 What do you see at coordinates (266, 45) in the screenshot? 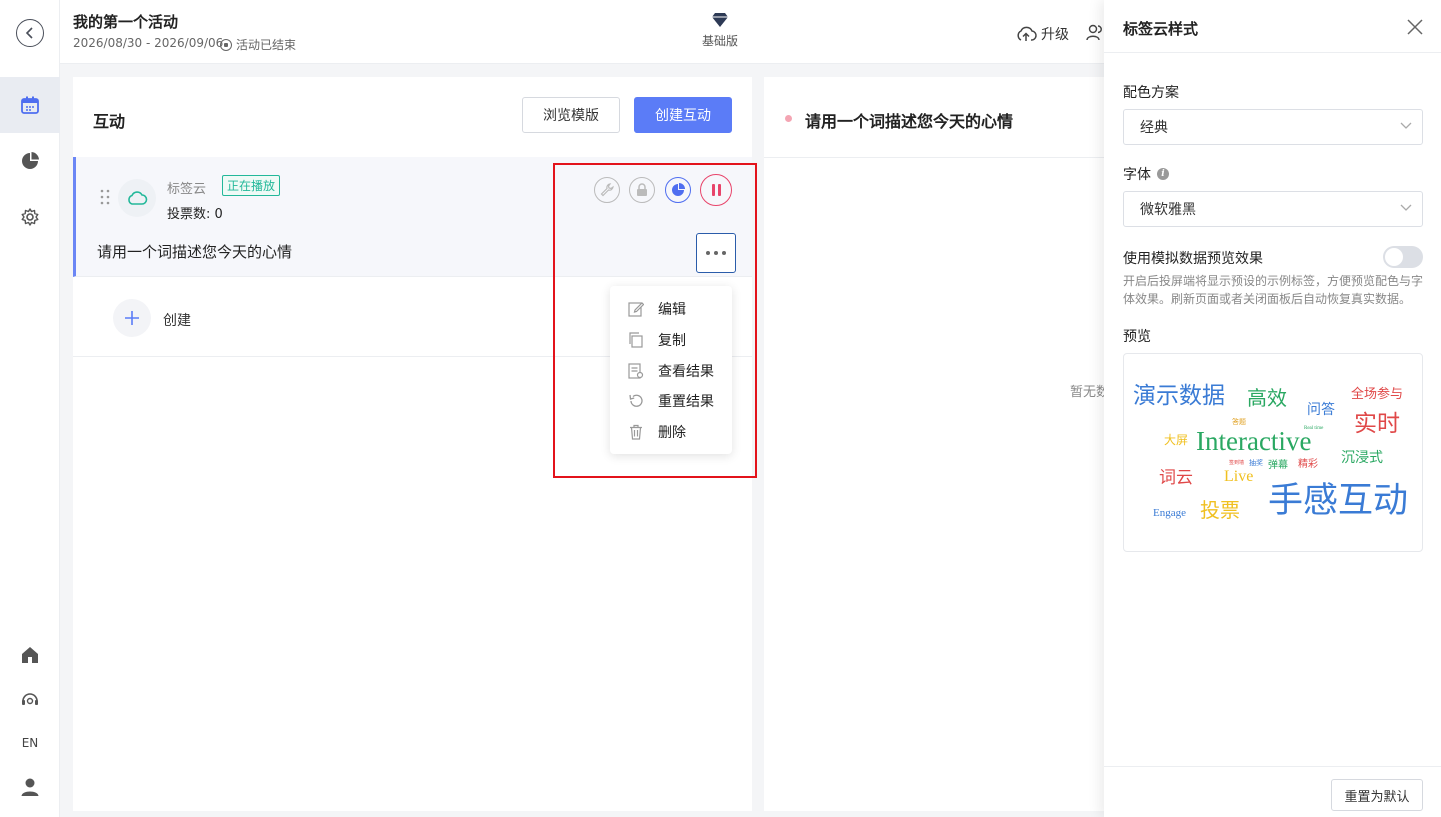
I see `event-status-text: 活动已结束` at bounding box center [266, 45].